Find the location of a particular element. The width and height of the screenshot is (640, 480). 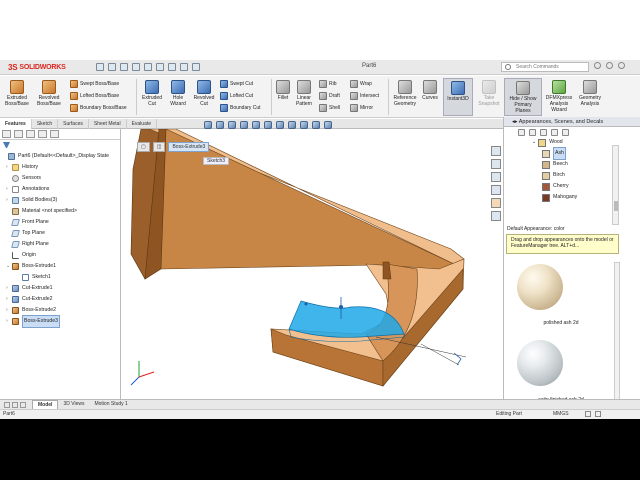

material-mahogany: Mahogany is located at coordinates (586, 197).